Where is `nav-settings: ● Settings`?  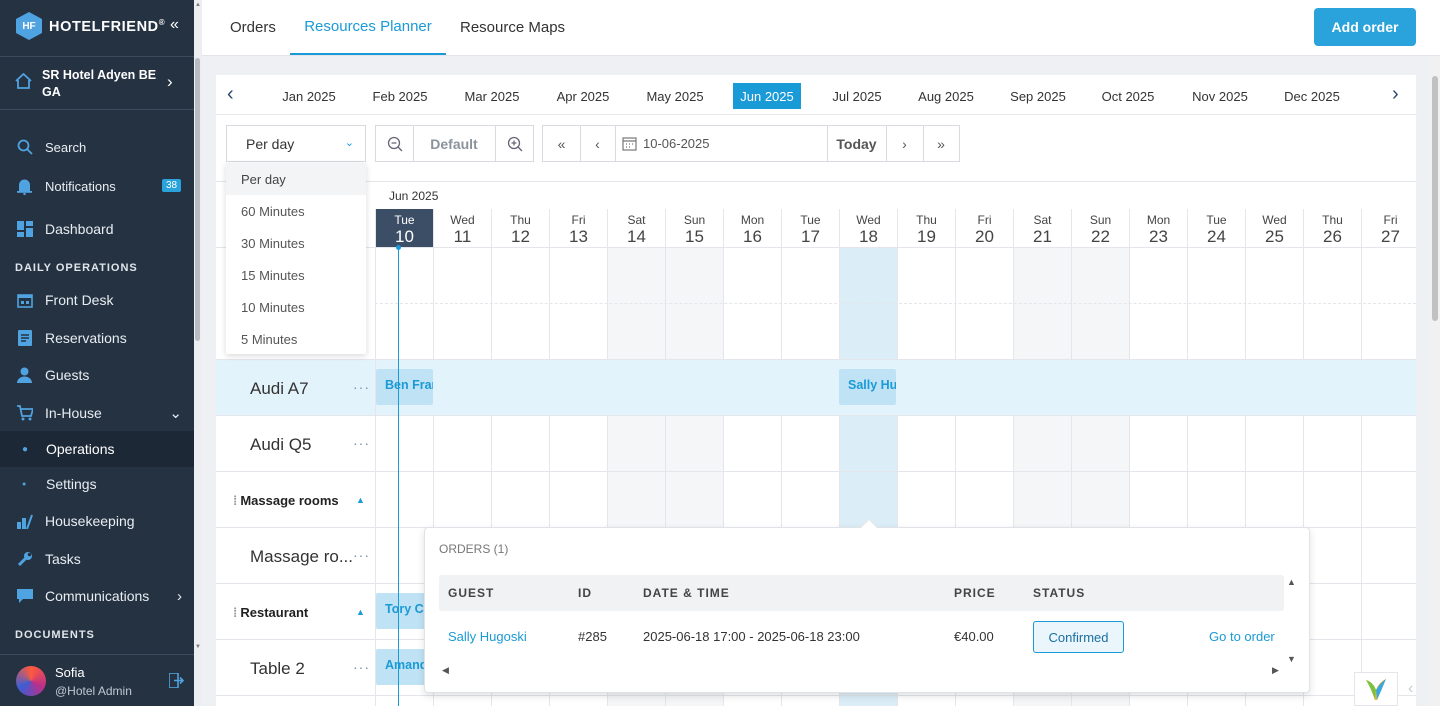
nav-settings: ● Settings is located at coordinates (97, 484).